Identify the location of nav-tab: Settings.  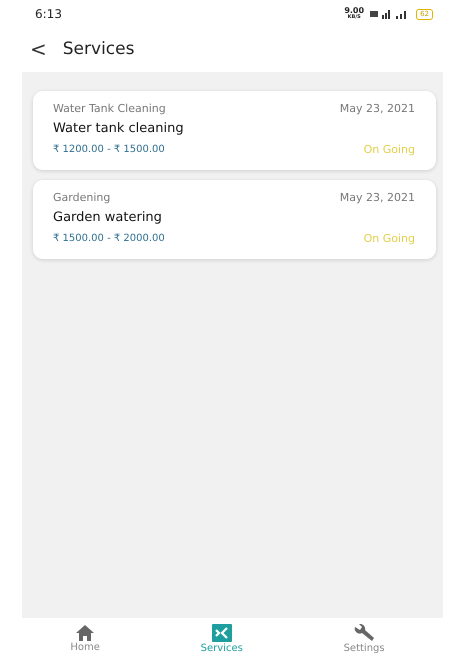
(364, 639).